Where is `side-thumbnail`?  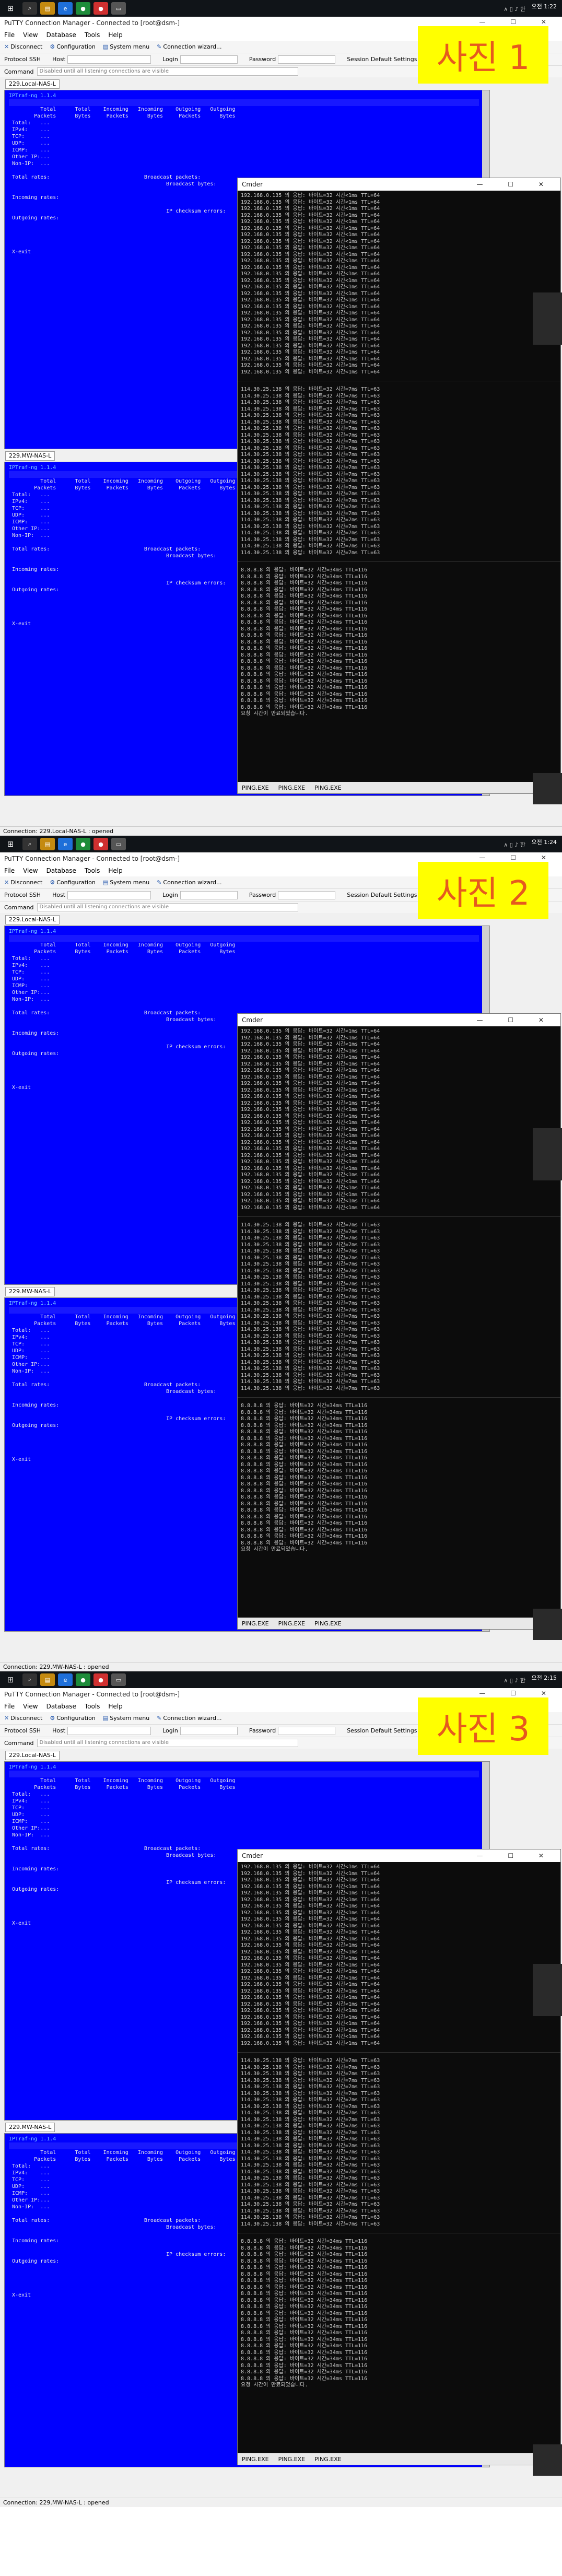
side-thumbnail is located at coordinates (547, 318).